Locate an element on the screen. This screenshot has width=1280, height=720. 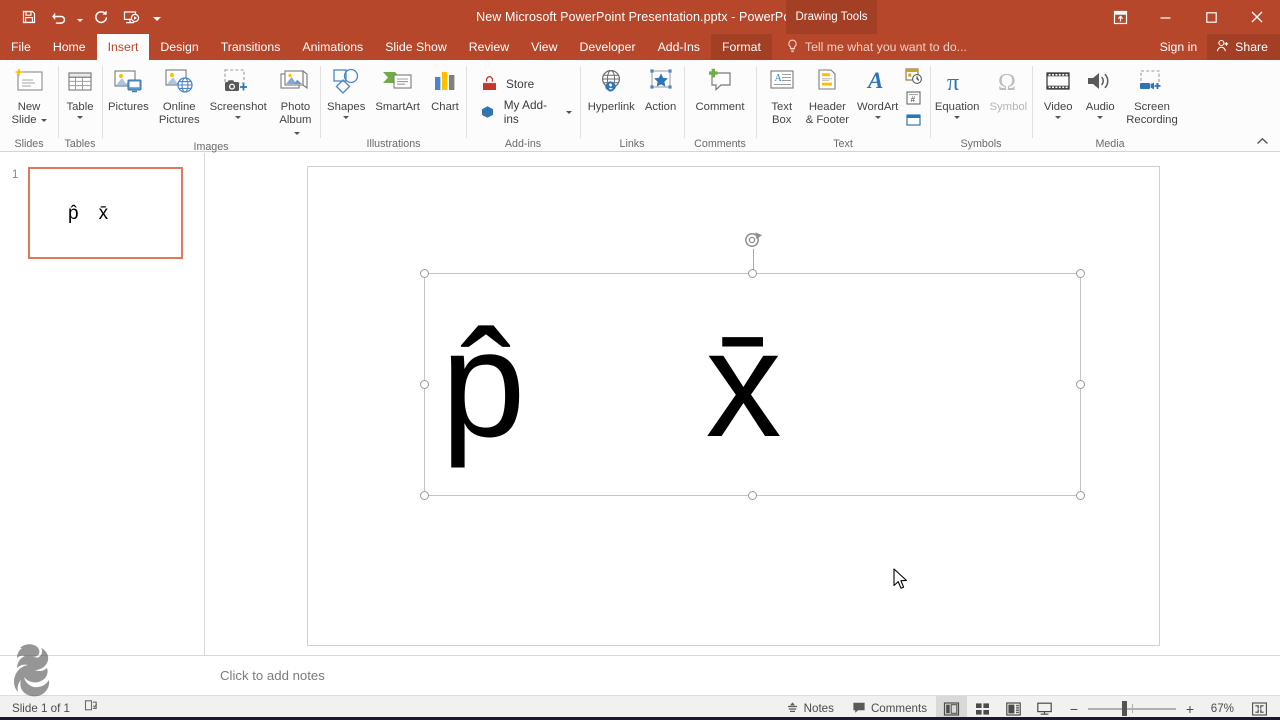
account-actions: Sign in Share is located at coordinates (1215, 47).